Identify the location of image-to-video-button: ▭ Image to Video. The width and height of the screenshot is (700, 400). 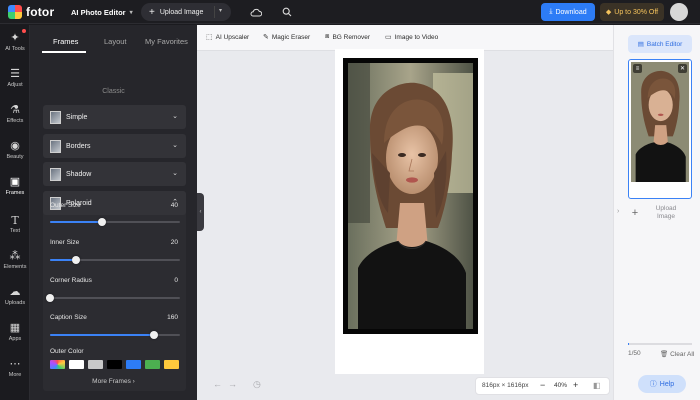
(411, 37).